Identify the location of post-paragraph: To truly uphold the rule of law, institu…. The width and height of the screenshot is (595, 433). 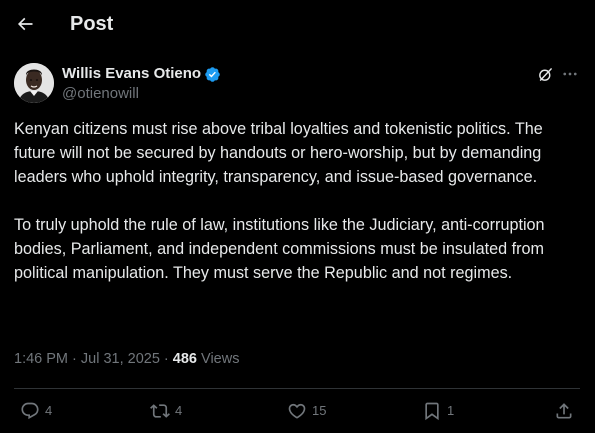
(279, 249).